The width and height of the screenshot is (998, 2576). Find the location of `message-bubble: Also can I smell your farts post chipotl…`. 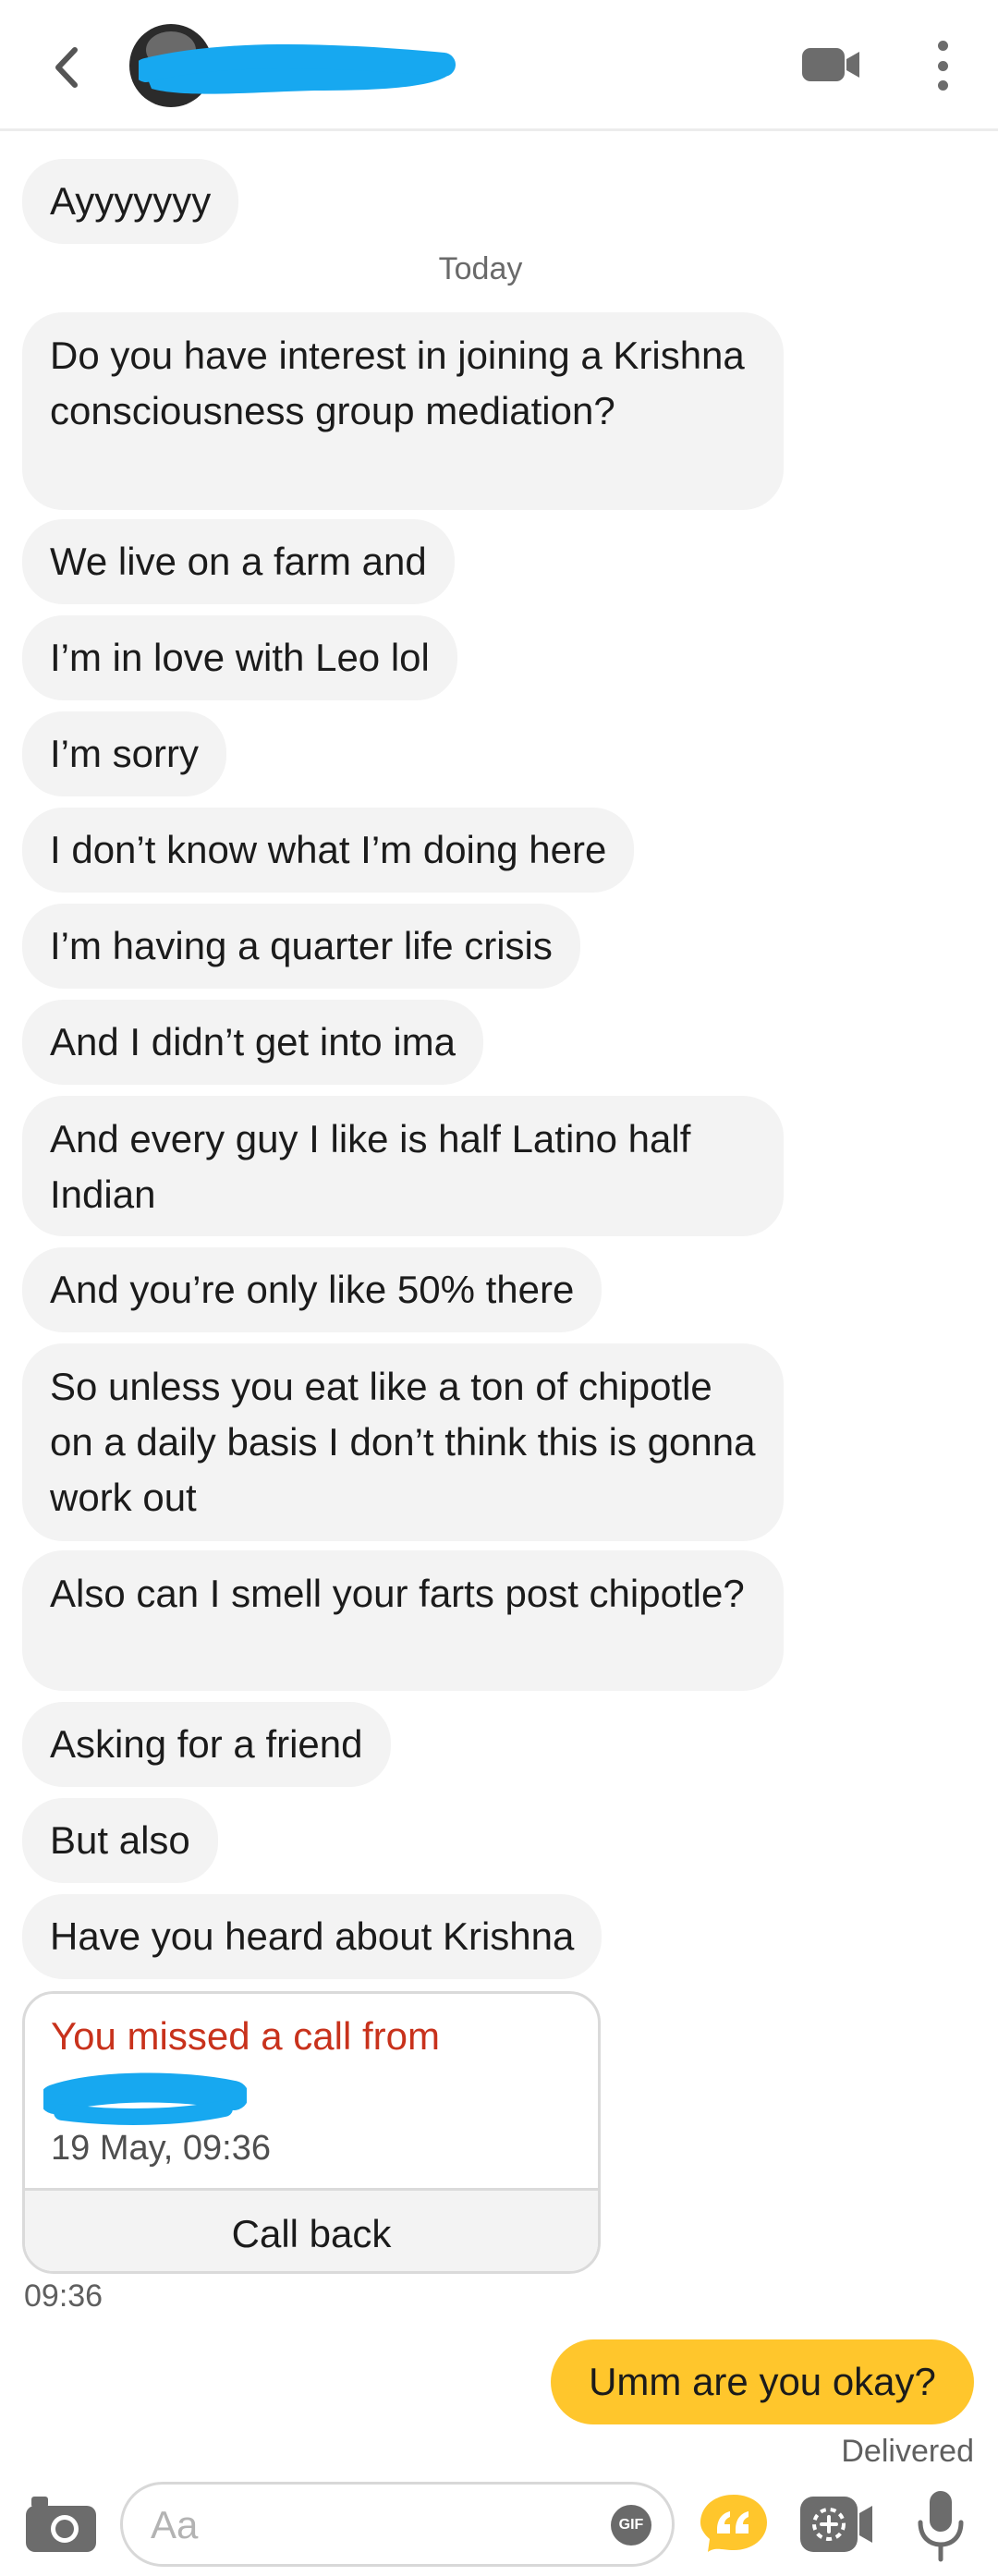

message-bubble: Also can I smell your farts post chipotl… is located at coordinates (403, 1620).